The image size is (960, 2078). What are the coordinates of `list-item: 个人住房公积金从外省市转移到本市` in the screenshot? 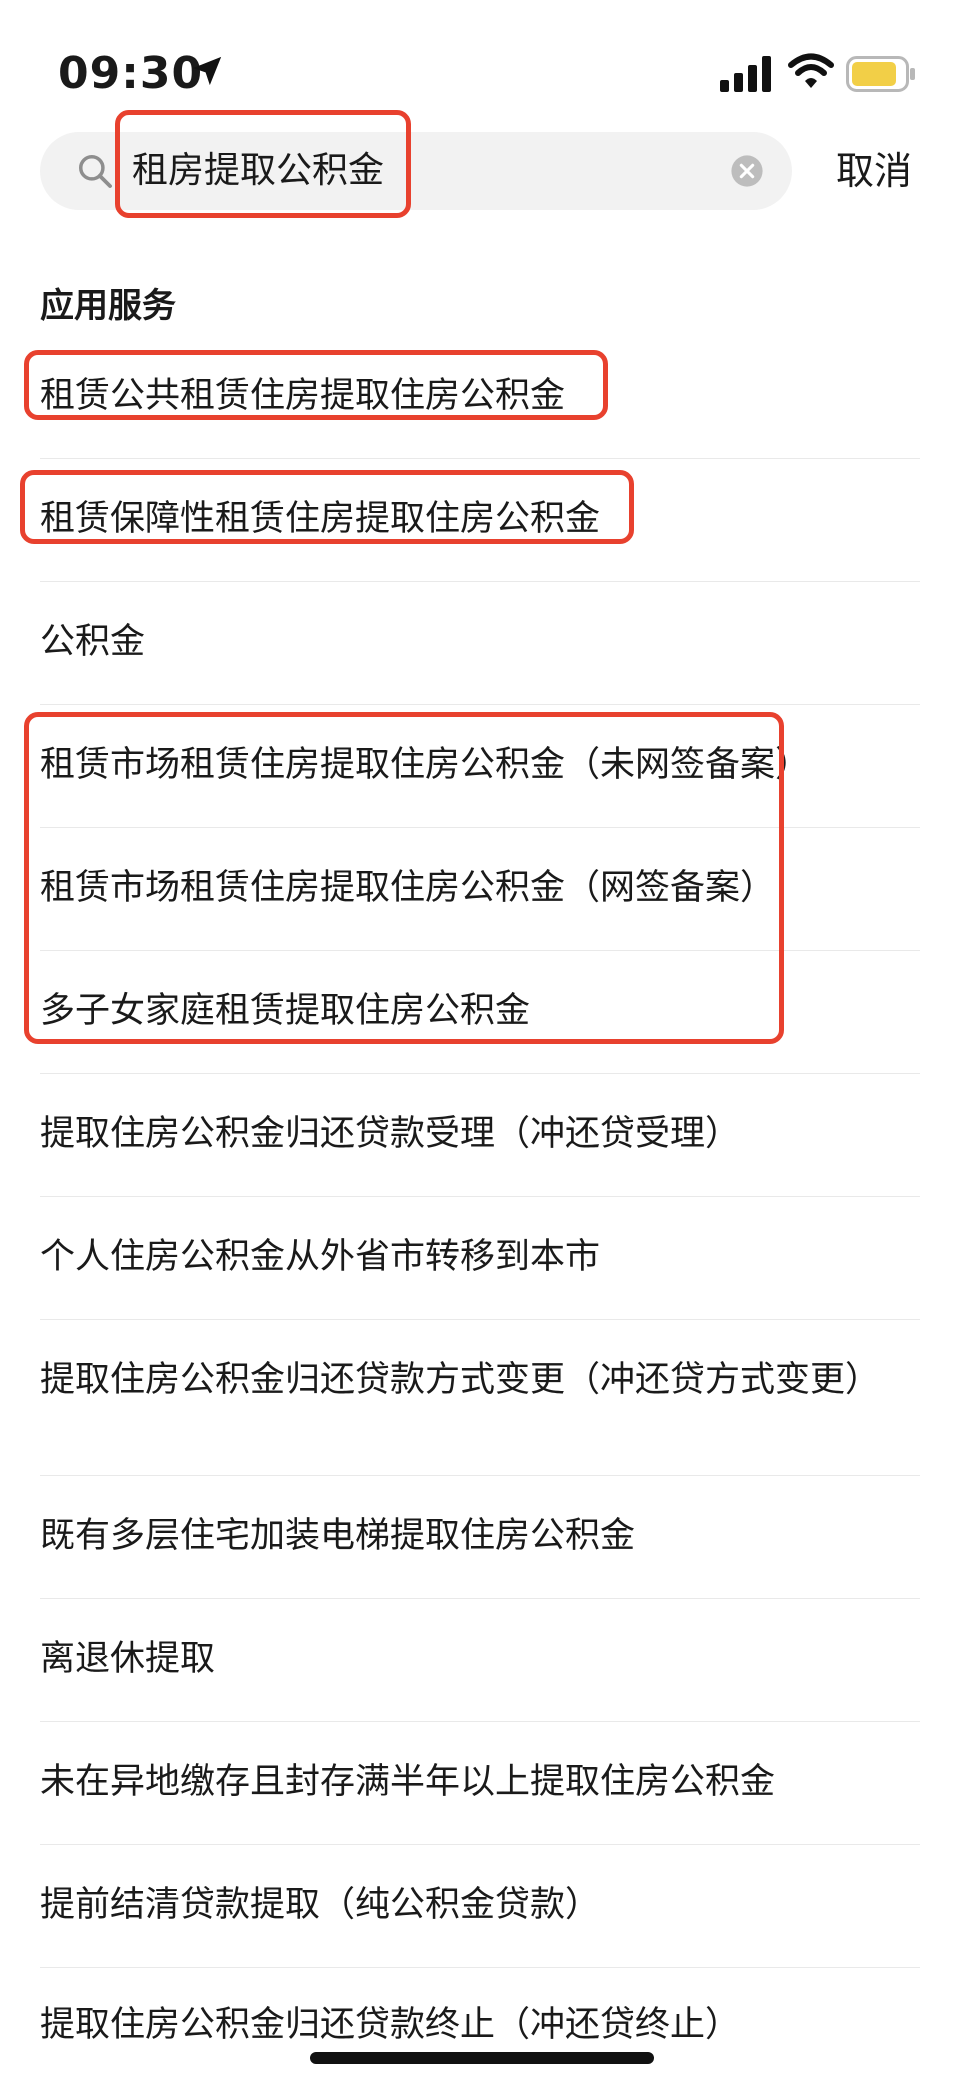 It's located at (480, 1258).